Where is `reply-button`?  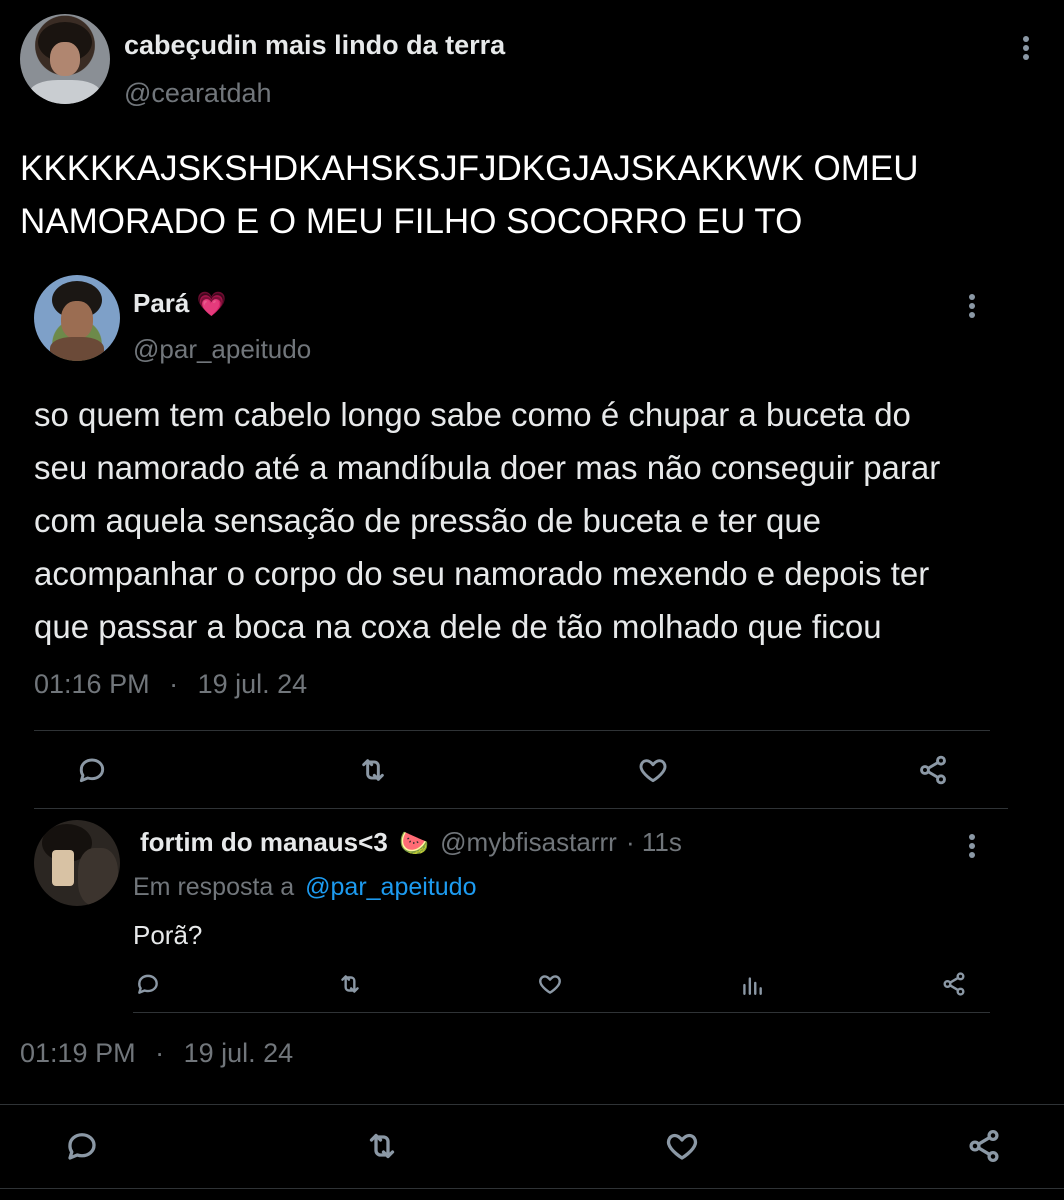
reply-button is located at coordinates (92, 770).